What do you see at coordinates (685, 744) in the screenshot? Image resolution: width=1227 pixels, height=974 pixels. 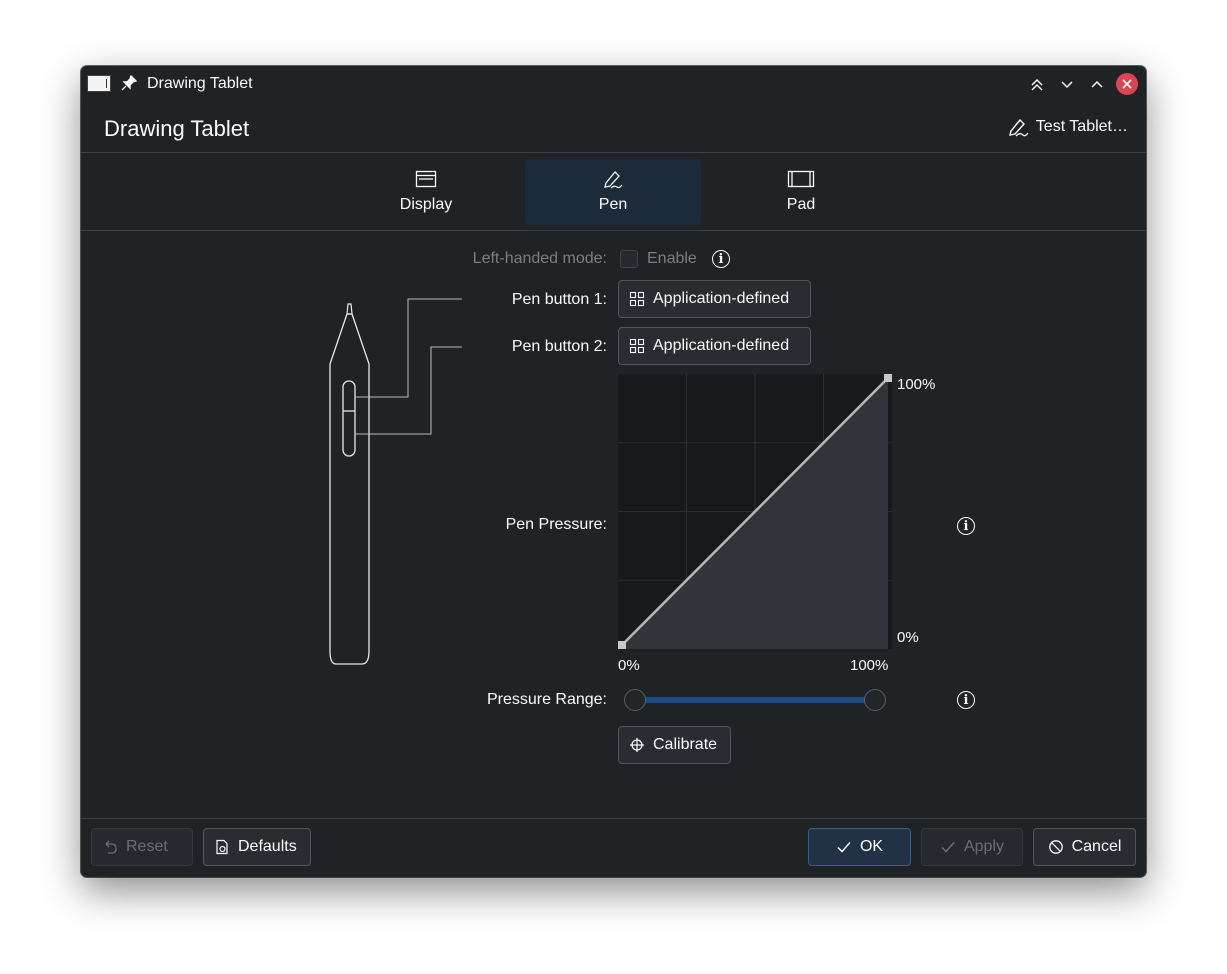 I see `calibrate-label: Calibrate` at bounding box center [685, 744].